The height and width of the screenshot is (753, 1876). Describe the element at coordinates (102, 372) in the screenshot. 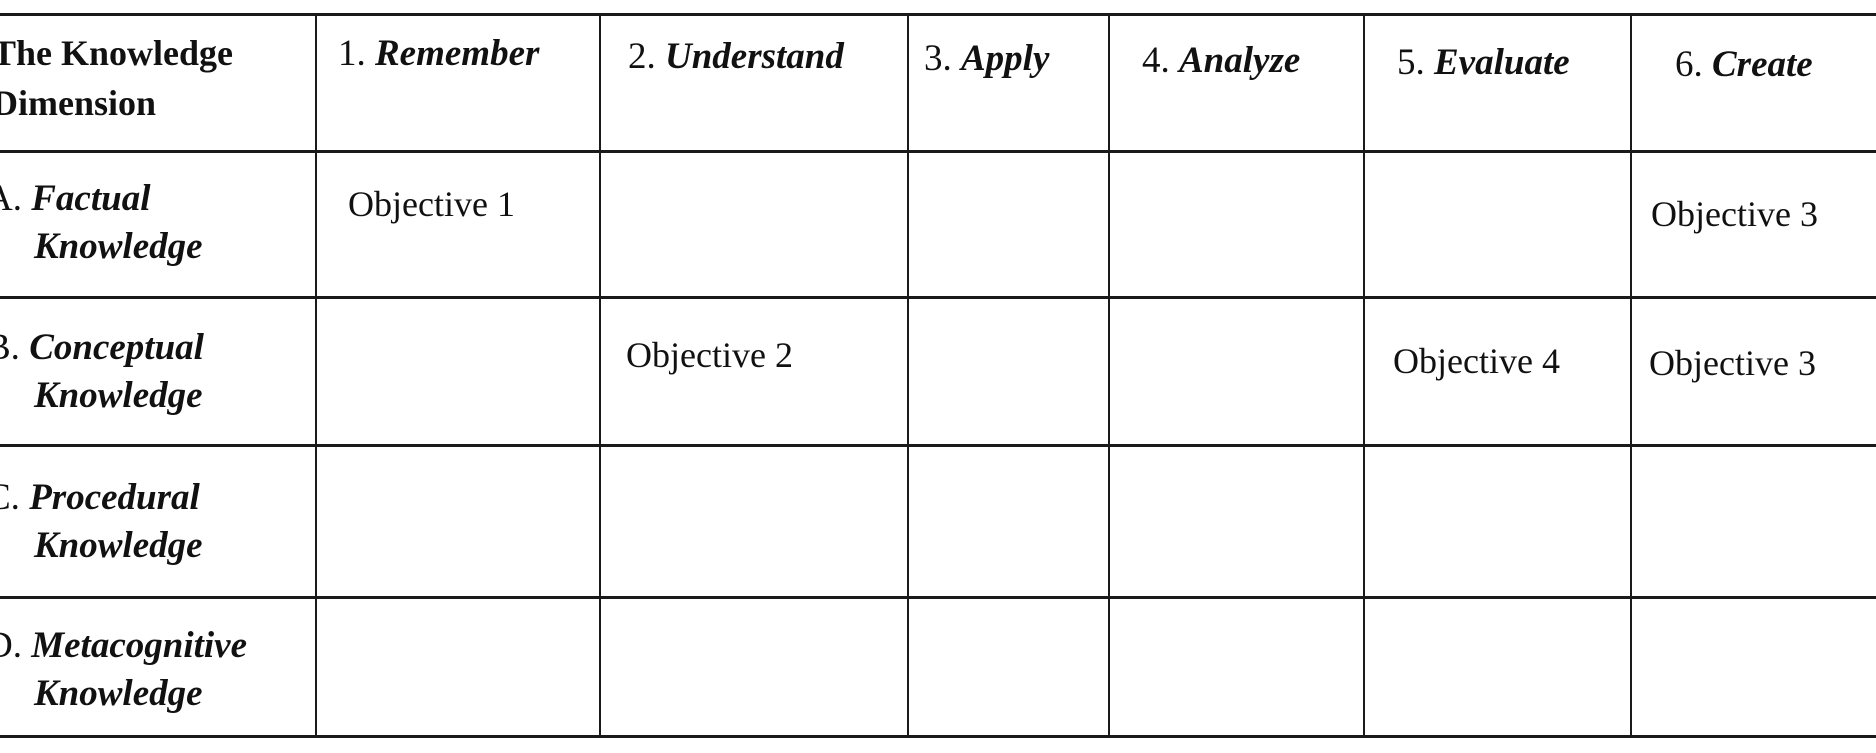

I see `row-header-conceptual: B. Conceptual Knowledge` at that location.